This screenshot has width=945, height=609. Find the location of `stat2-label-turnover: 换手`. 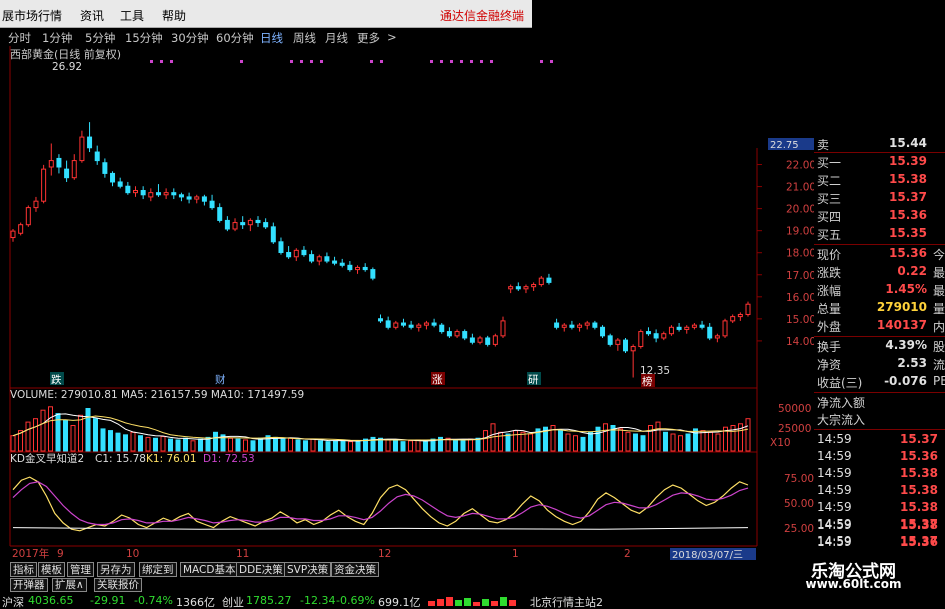

stat2-label-turnover: 换手 is located at coordinates (829, 347).